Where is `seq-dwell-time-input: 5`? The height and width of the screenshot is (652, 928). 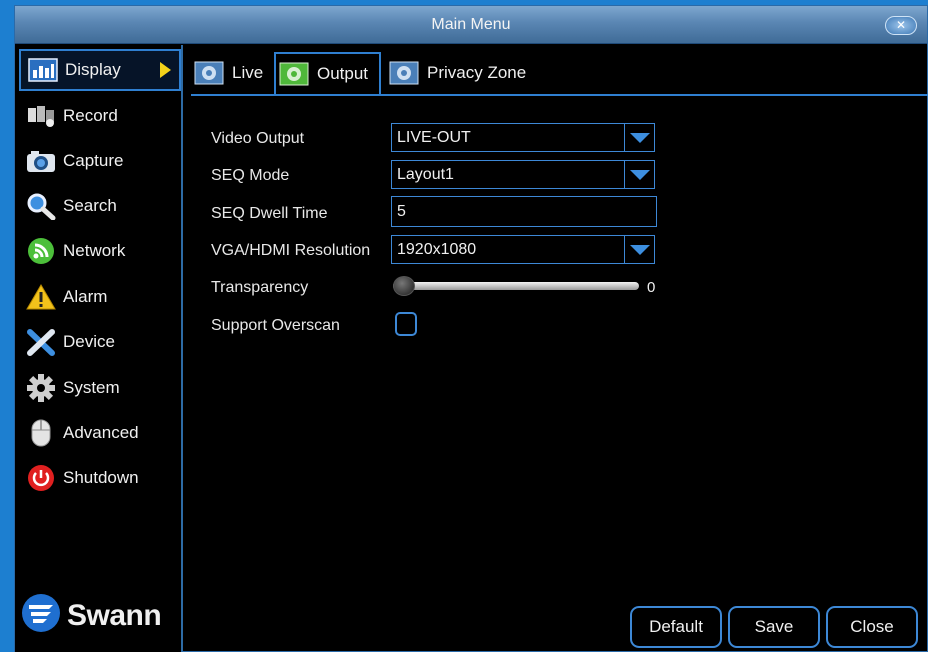 seq-dwell-time-input: 5 is located at coordinates (524, 211).